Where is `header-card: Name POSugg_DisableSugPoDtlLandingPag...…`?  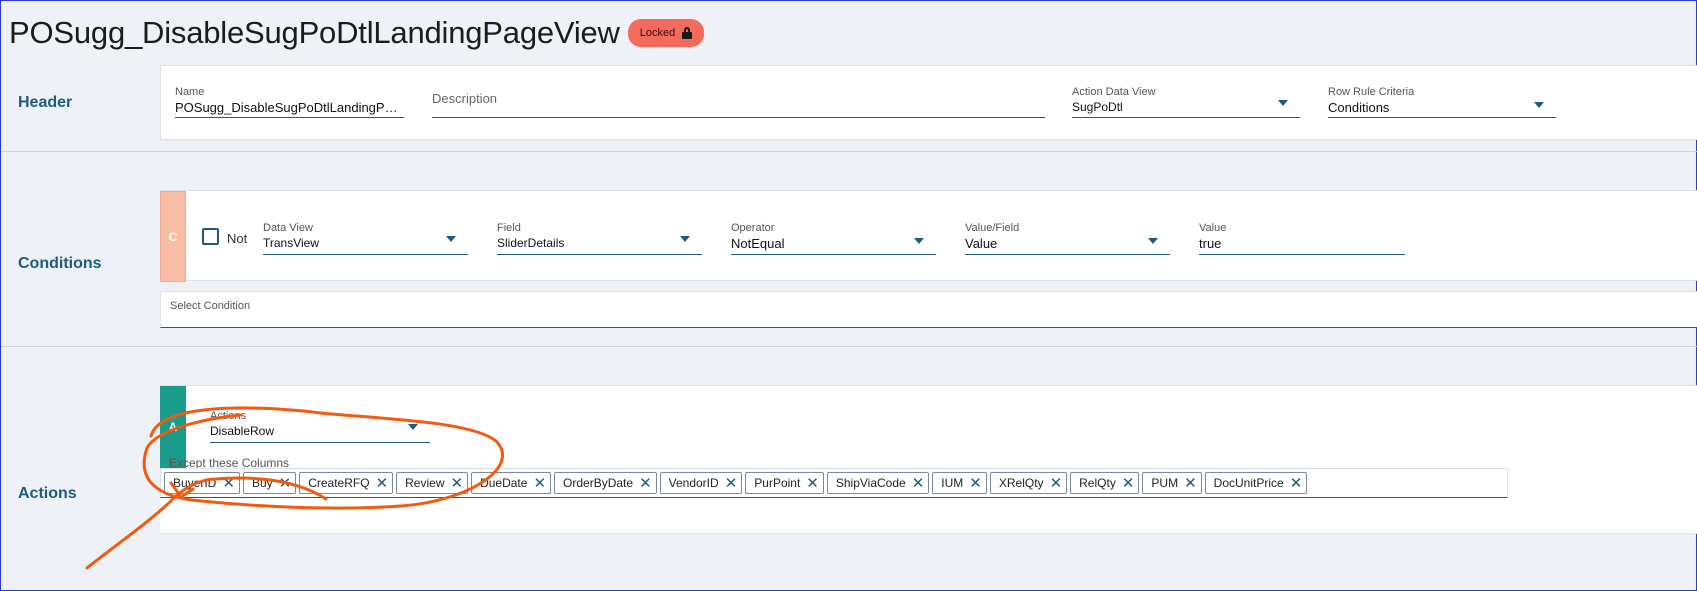
header-card: Name POSugg_DisableSugPoDtlLandingPag...… is located at coordinates (928, 102).